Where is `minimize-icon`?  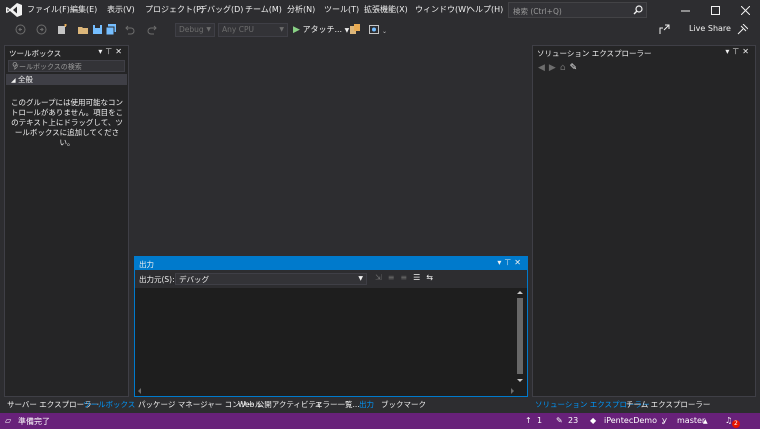 minimize-icon is located at coordinates (685, 10).